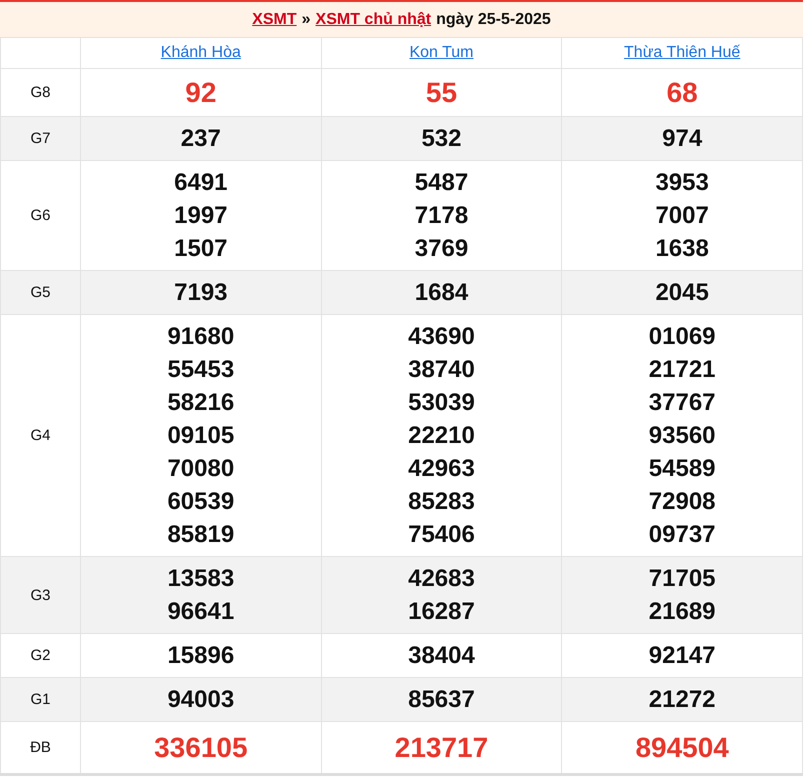 The width and height of the screenshot is (807, 778). What do you see at coordinates (682, 748) in the screenshot?
I see `result-number: 894504` at bounding box center [682, 748].